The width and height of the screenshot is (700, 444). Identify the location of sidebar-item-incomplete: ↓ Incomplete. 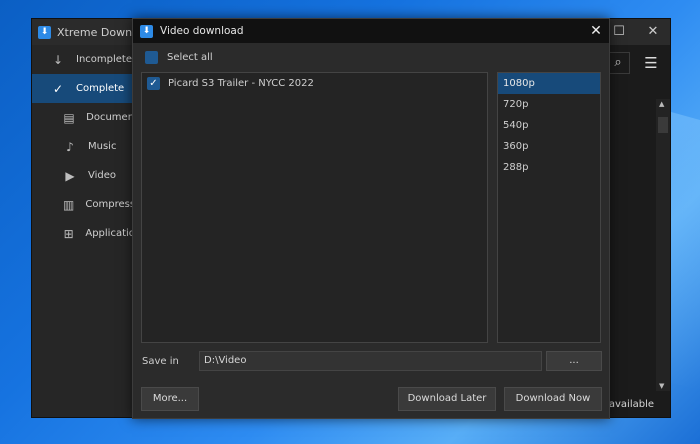
(82, 59).